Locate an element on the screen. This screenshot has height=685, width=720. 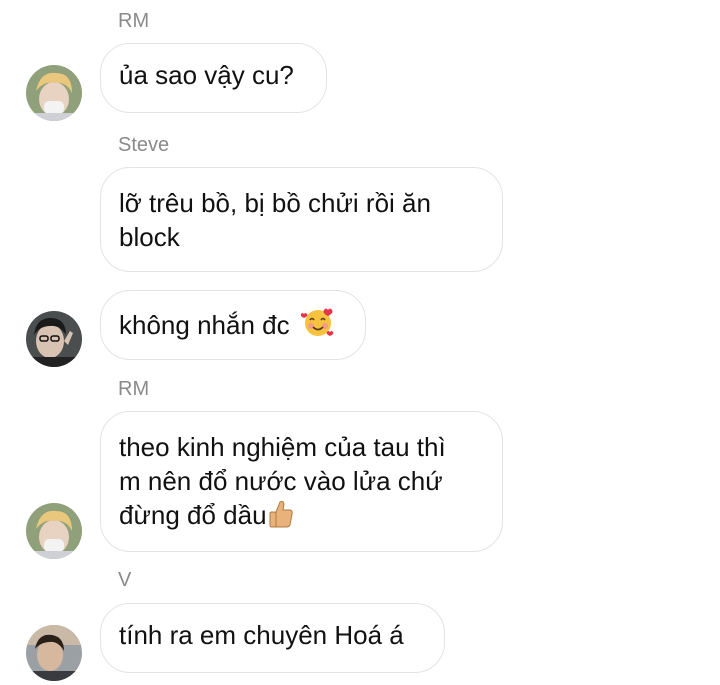
message-text-line: đừng đổ dầu is located at coordinates (193, 515).